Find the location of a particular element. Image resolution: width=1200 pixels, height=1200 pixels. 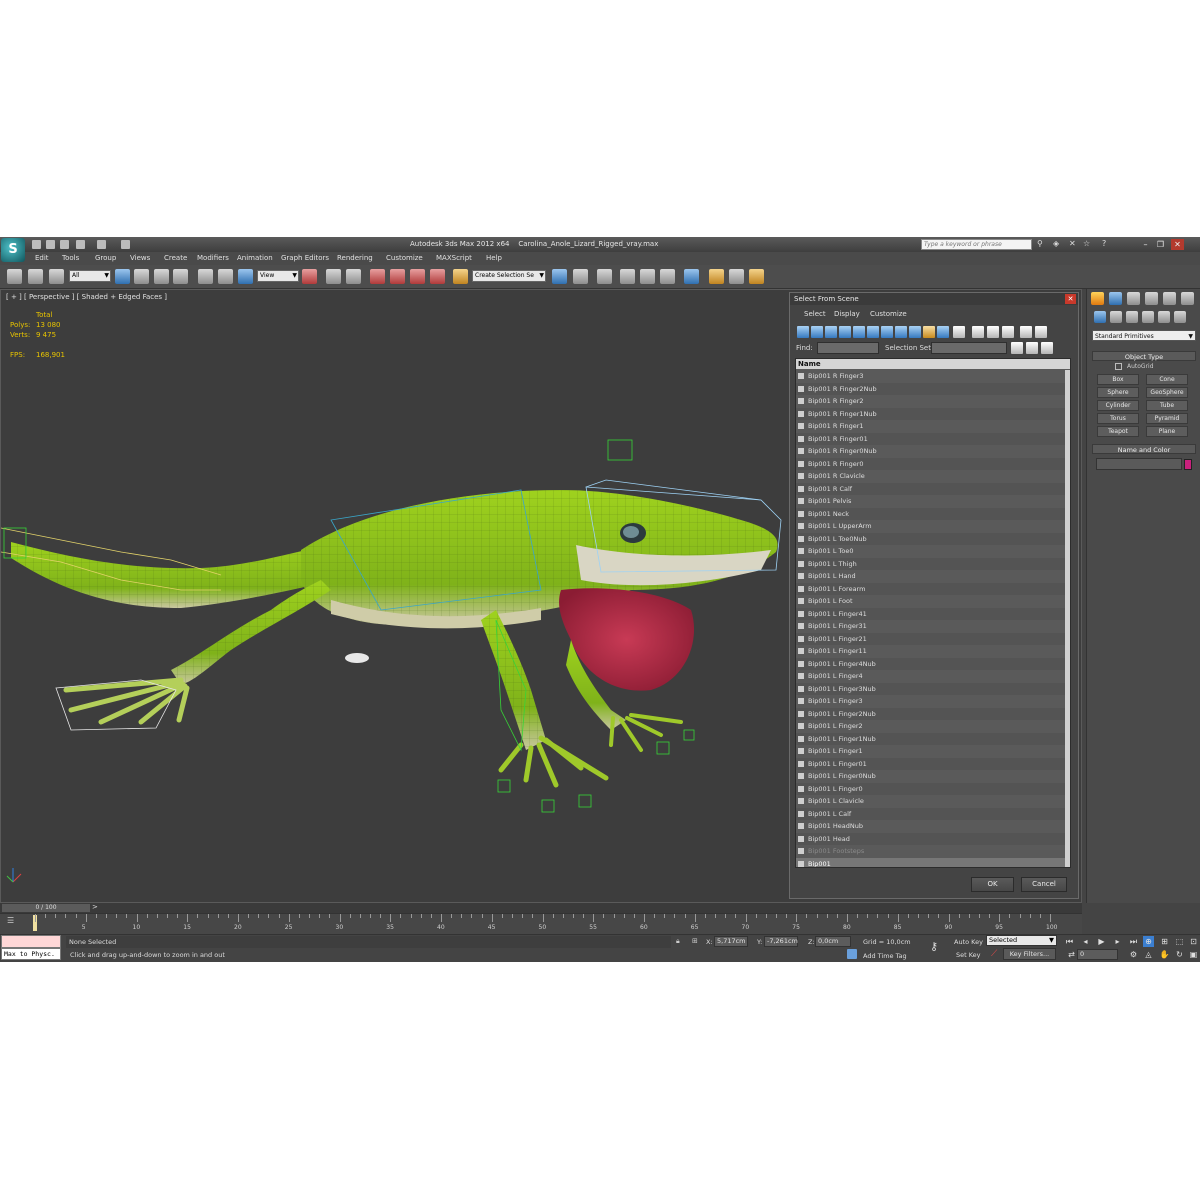

menu-views: Views is located at coordinates (140, 258).